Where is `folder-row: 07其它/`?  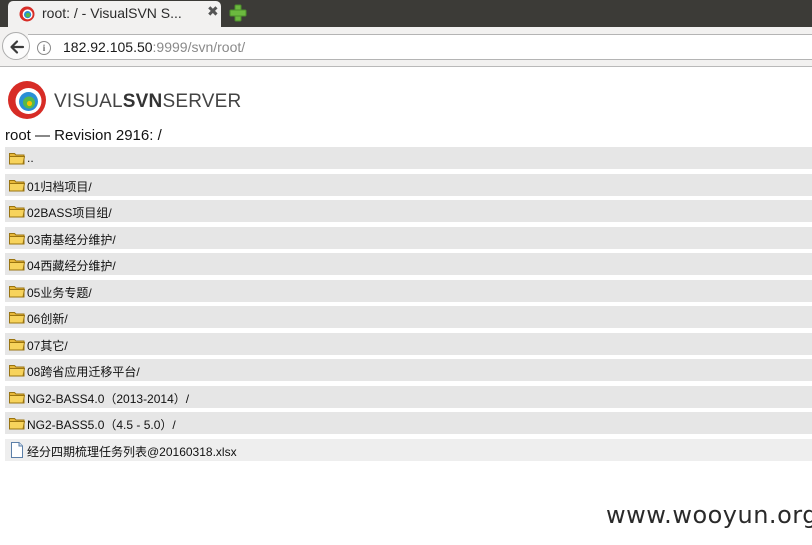 folder-row: 07其它/ is located at coordinates (408, 343).